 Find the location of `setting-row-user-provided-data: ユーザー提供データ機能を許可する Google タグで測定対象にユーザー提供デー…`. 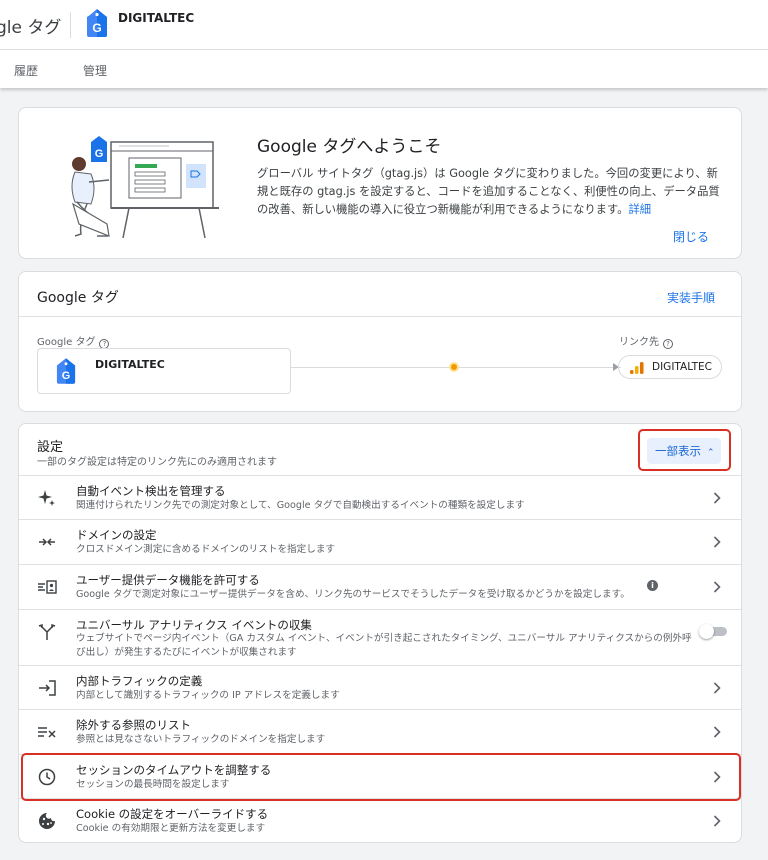

setting-row-user-provided-data: ユーザー提供データ機能を許可する Google タグで測定対象にユーザー提供デー… is located at coordinates (380, 587).